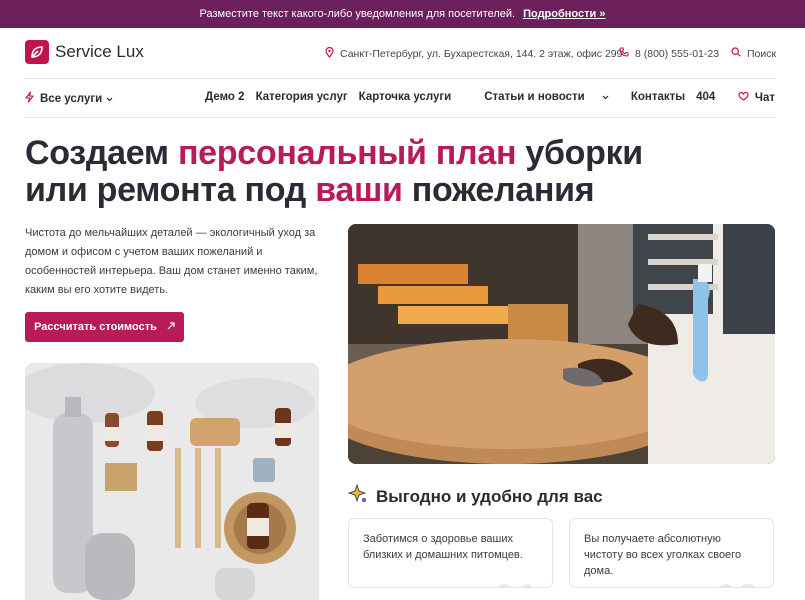 This screenshot has width=805, height=600. Describe the element at coordinates (489, 496) in the screenshot. I see `benefits-title-text: Выгодно и удобно для вас` at that location.